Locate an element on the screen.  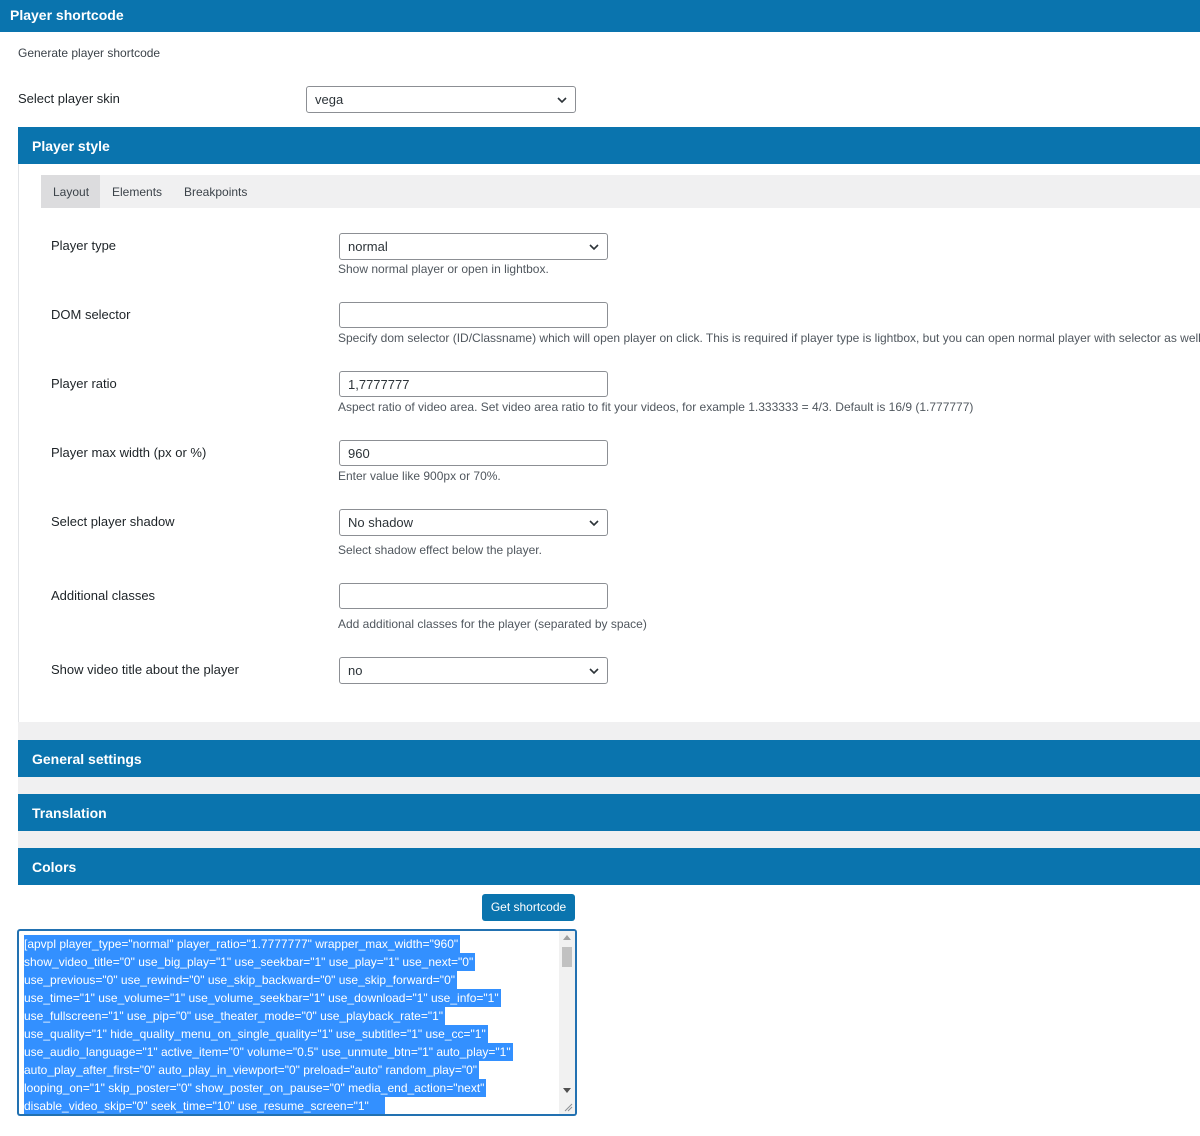
general-settings-header: General settings is located at coordinates (609, 758).